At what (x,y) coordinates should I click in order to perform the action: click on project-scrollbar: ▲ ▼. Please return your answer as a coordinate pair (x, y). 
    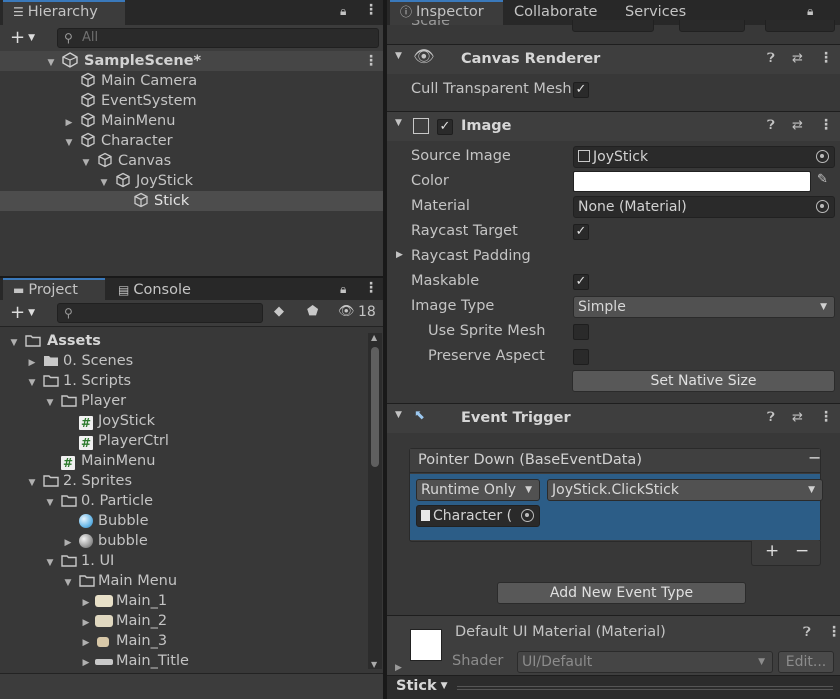
    Looking at the image, I should click on (375, 501).